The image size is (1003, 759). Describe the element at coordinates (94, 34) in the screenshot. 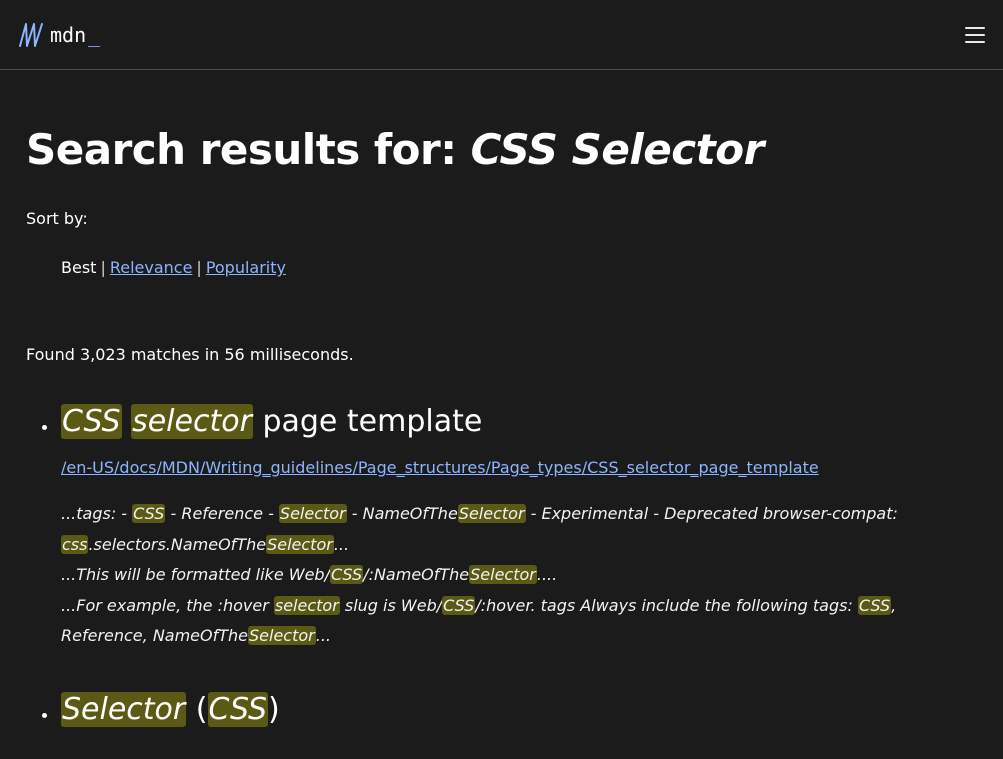

I see `logo-cursor: _` at that location.